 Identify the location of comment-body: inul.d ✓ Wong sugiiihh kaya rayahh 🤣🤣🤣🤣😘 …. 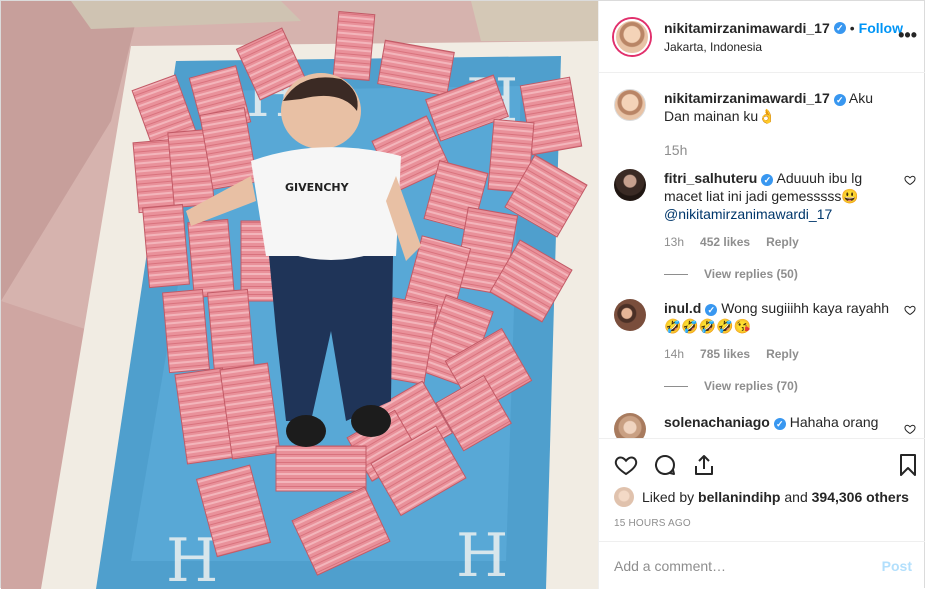
(781, 347).